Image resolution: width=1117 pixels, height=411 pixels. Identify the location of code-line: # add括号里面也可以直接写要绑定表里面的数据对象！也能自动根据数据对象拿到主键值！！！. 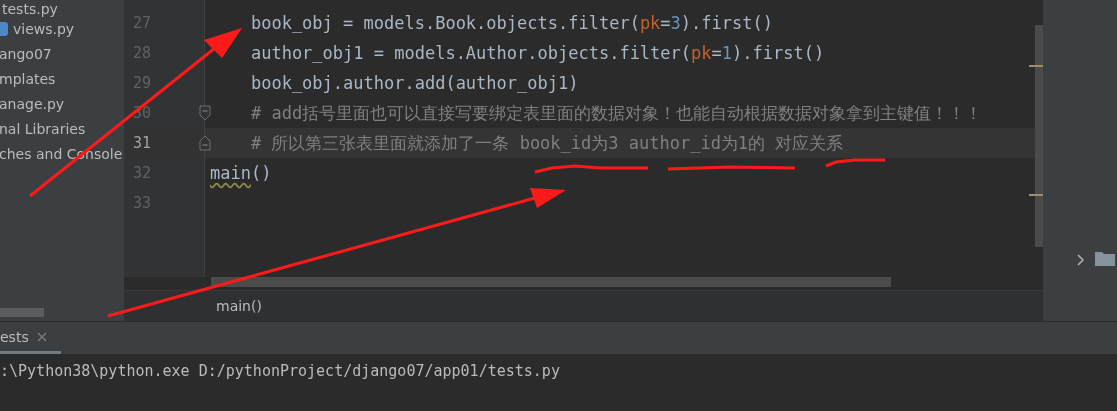
(616, 113).